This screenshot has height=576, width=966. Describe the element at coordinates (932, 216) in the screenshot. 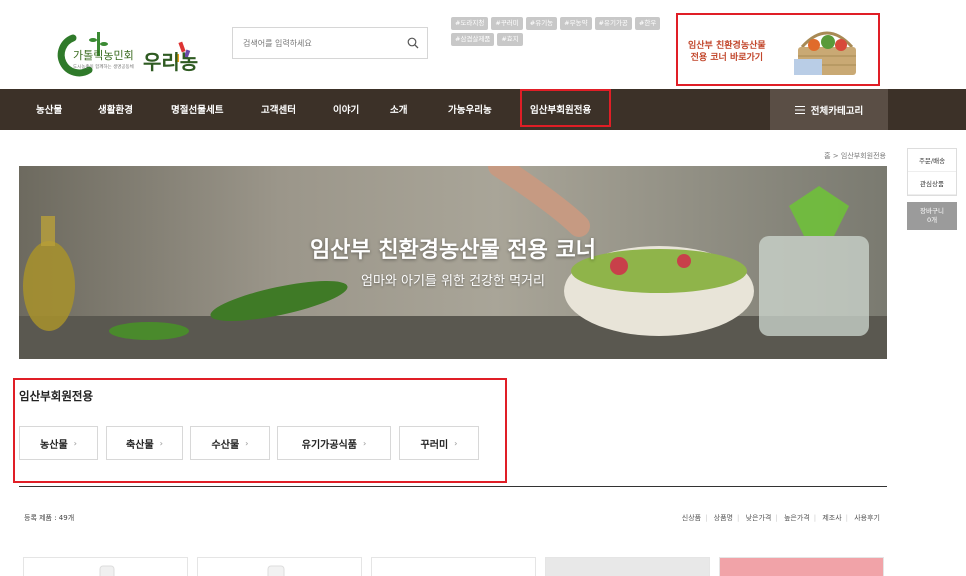

I see `quick-cart: 장바구니 0개` at that location.